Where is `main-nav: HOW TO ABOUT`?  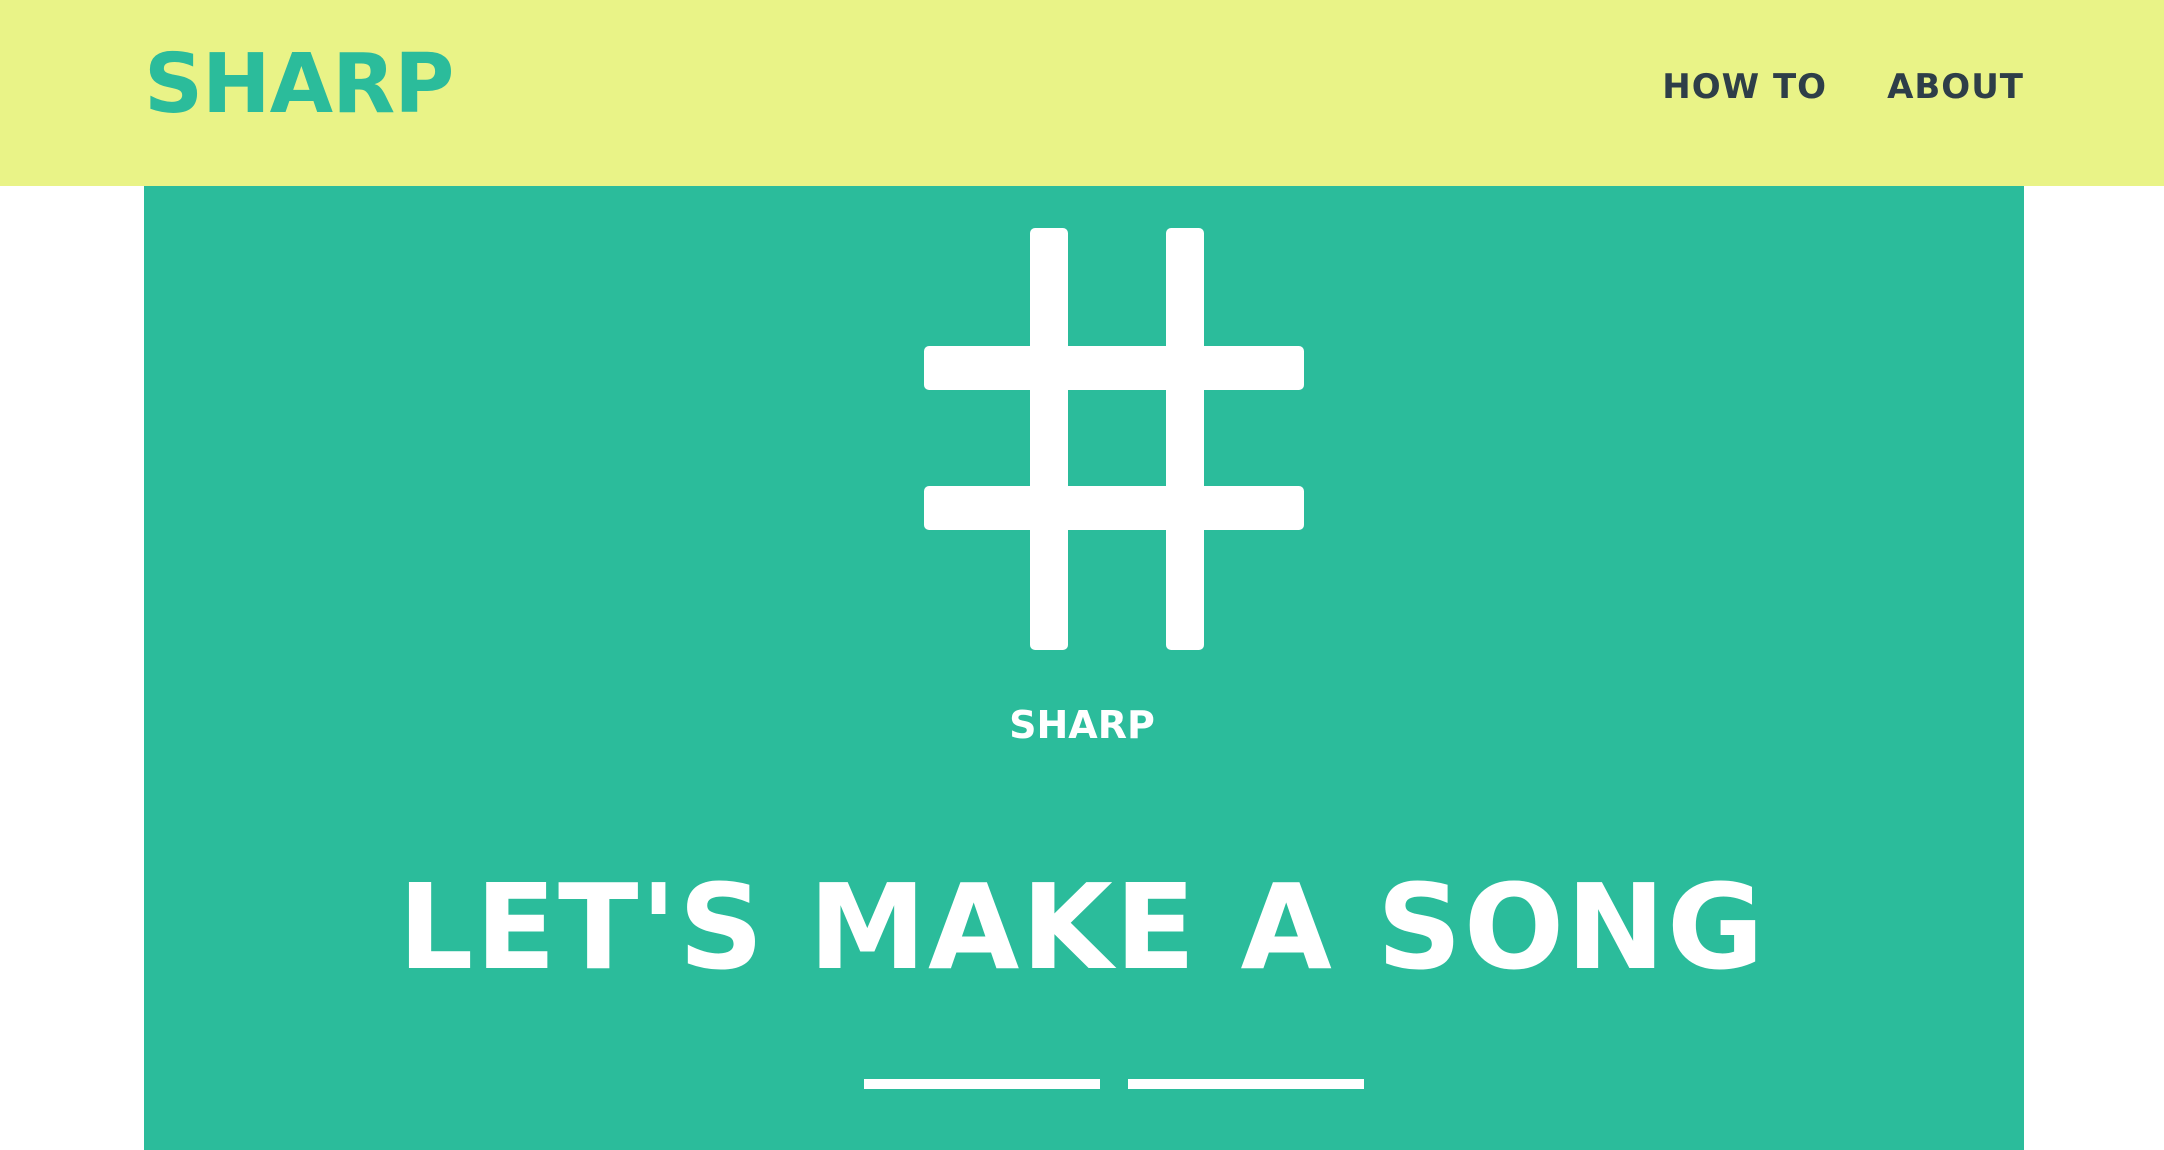
main-nav: HOW TO ABOUT is located at coordinates (1843, 87).